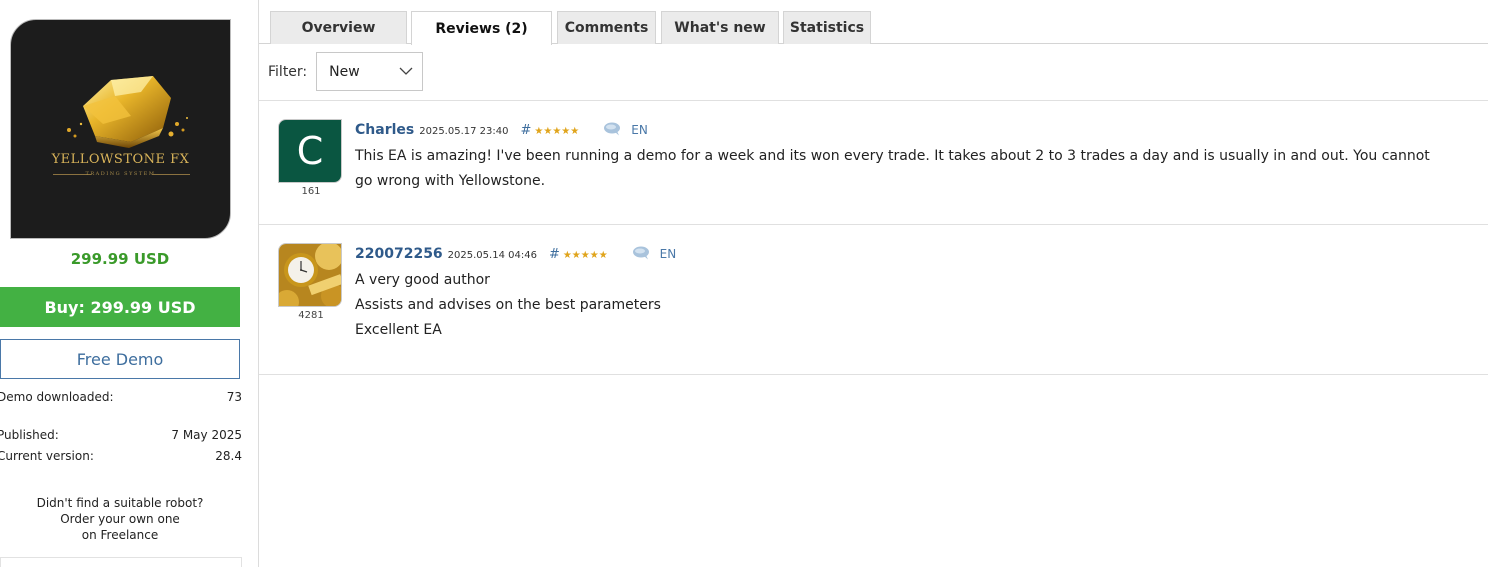 The width and height of the screenshot is (1488, 567). What do you see at coordinates (127, 112) in the screenshot?
I see `gold-nugget-icon` at bounding box center [127, 112].